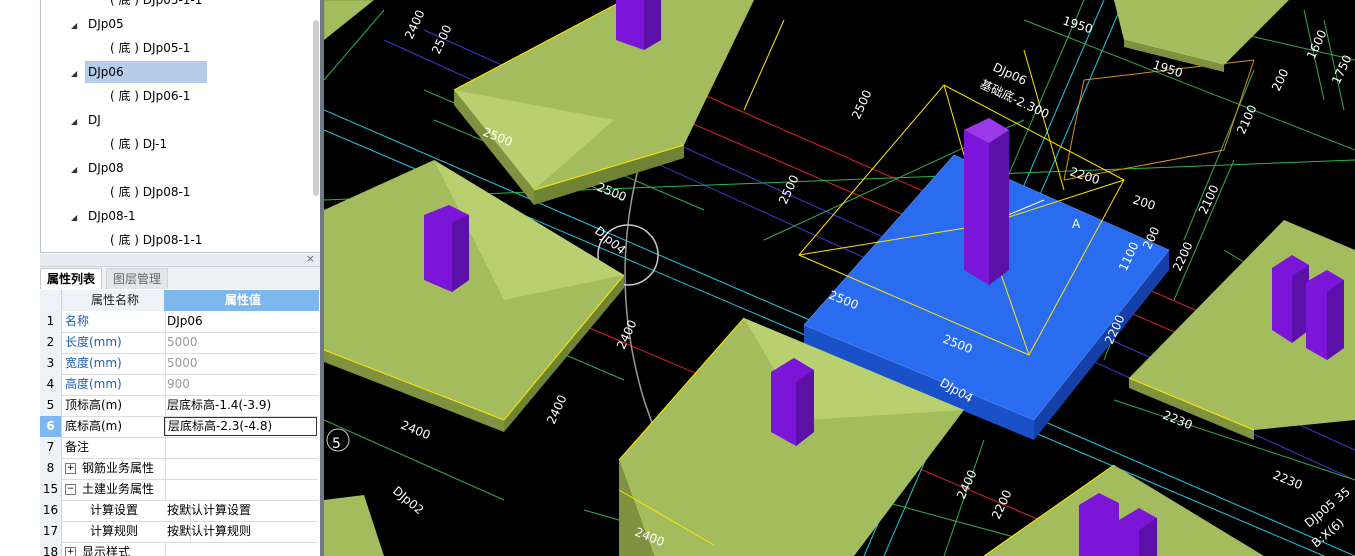  What do you see at coordinates (336, 444) in the screenshot?
I see `axis-number: 5` at bounding box center [336, 444].